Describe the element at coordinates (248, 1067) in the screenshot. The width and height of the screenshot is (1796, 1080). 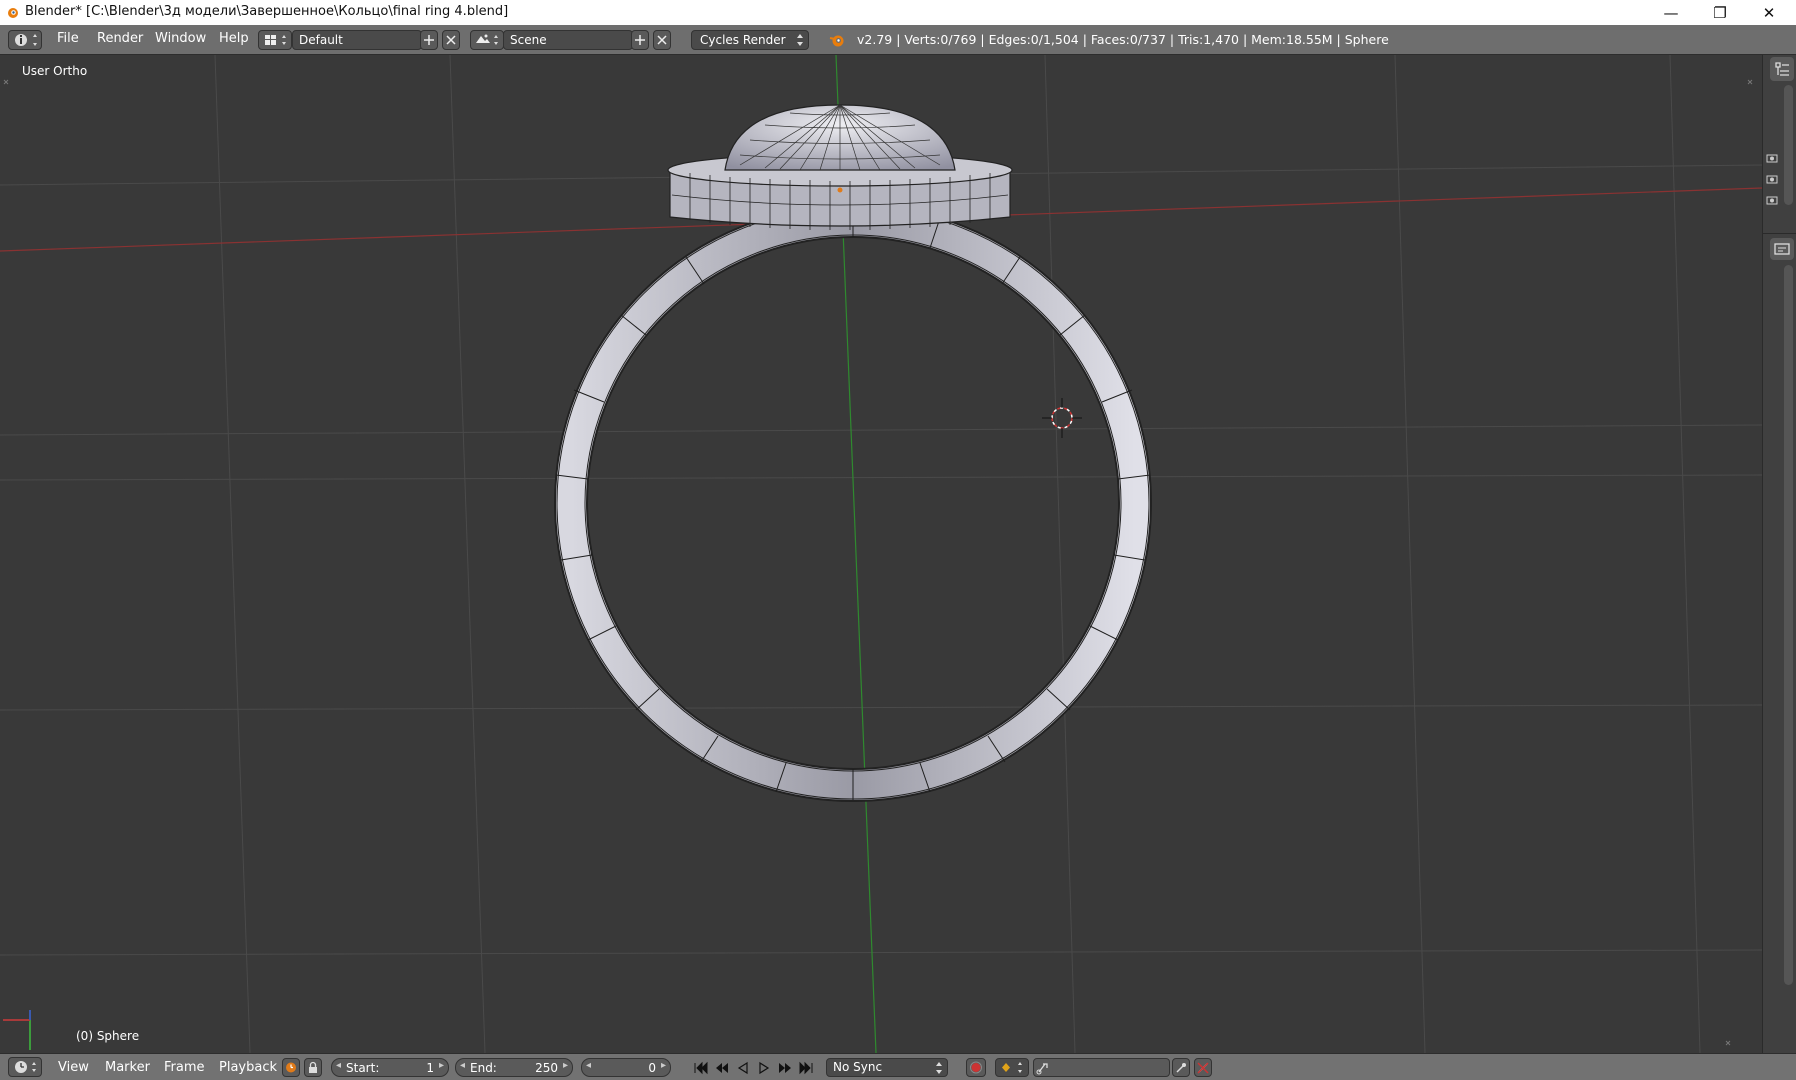
I see `timeline-menu-playback: Playback` at that location.